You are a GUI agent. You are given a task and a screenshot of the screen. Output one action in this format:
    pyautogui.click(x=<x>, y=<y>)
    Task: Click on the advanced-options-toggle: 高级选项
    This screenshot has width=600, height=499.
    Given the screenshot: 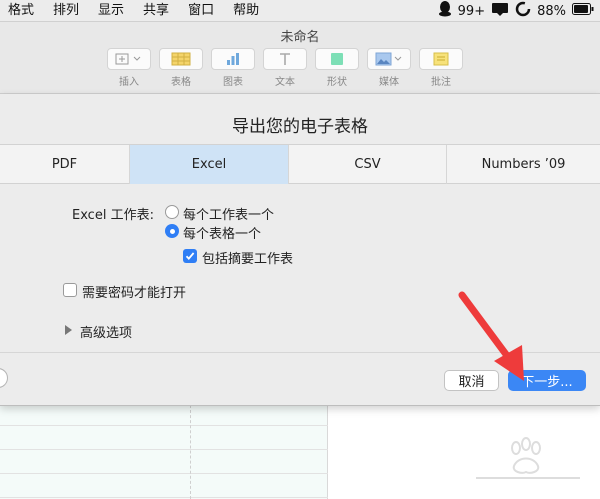 What is the action you would take?
    pyautogui.click(x=106, y=331)
    